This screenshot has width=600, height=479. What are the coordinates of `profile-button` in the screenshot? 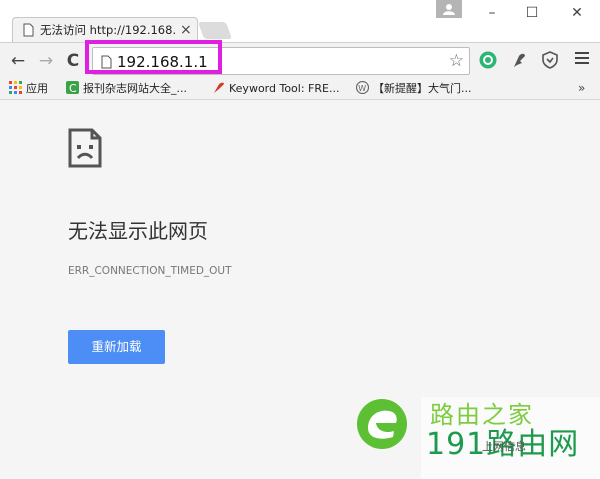 It's located at (449, 9).